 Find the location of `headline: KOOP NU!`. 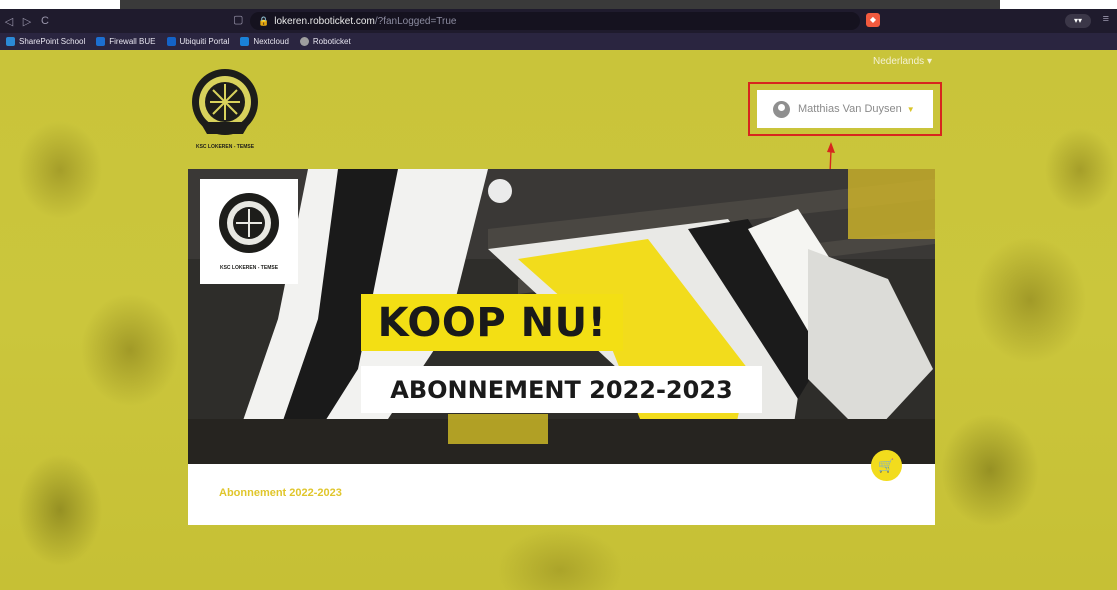

headline: KOOP NU! is located at coordinates (492, 322).